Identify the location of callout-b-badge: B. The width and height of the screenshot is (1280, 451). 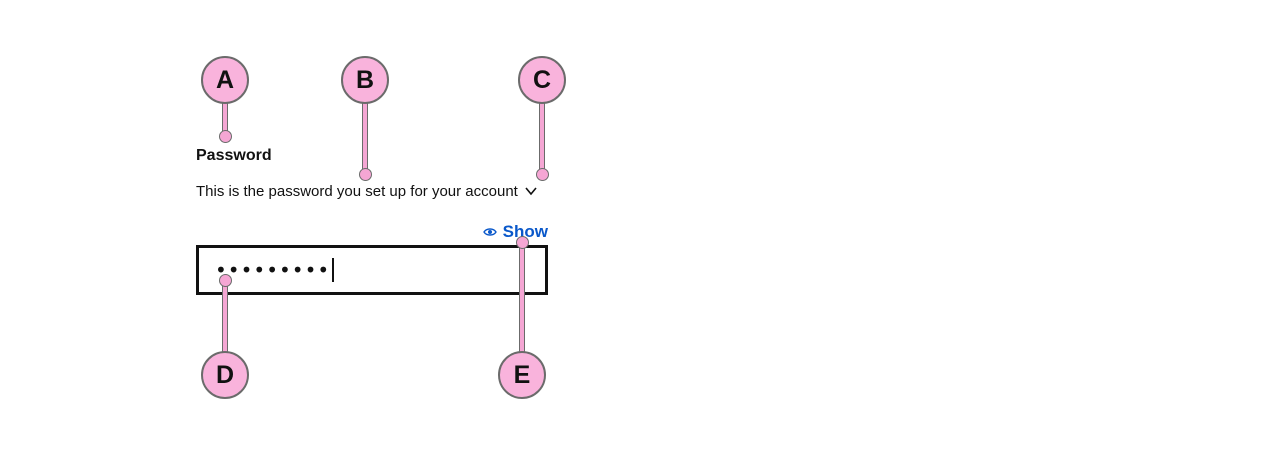
(365, 80).